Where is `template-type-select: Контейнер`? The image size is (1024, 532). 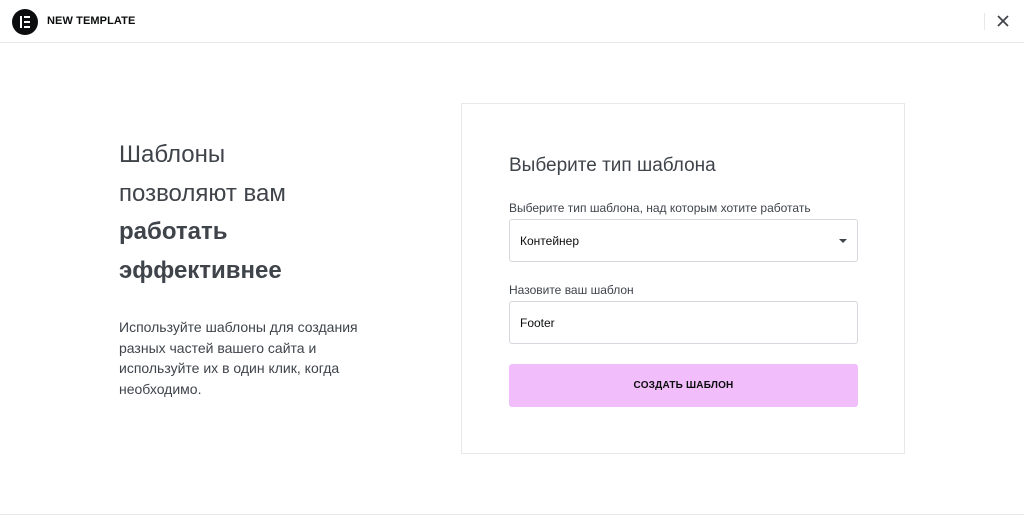 template-type-select: Контейнер is located at coordinates (683, 240).